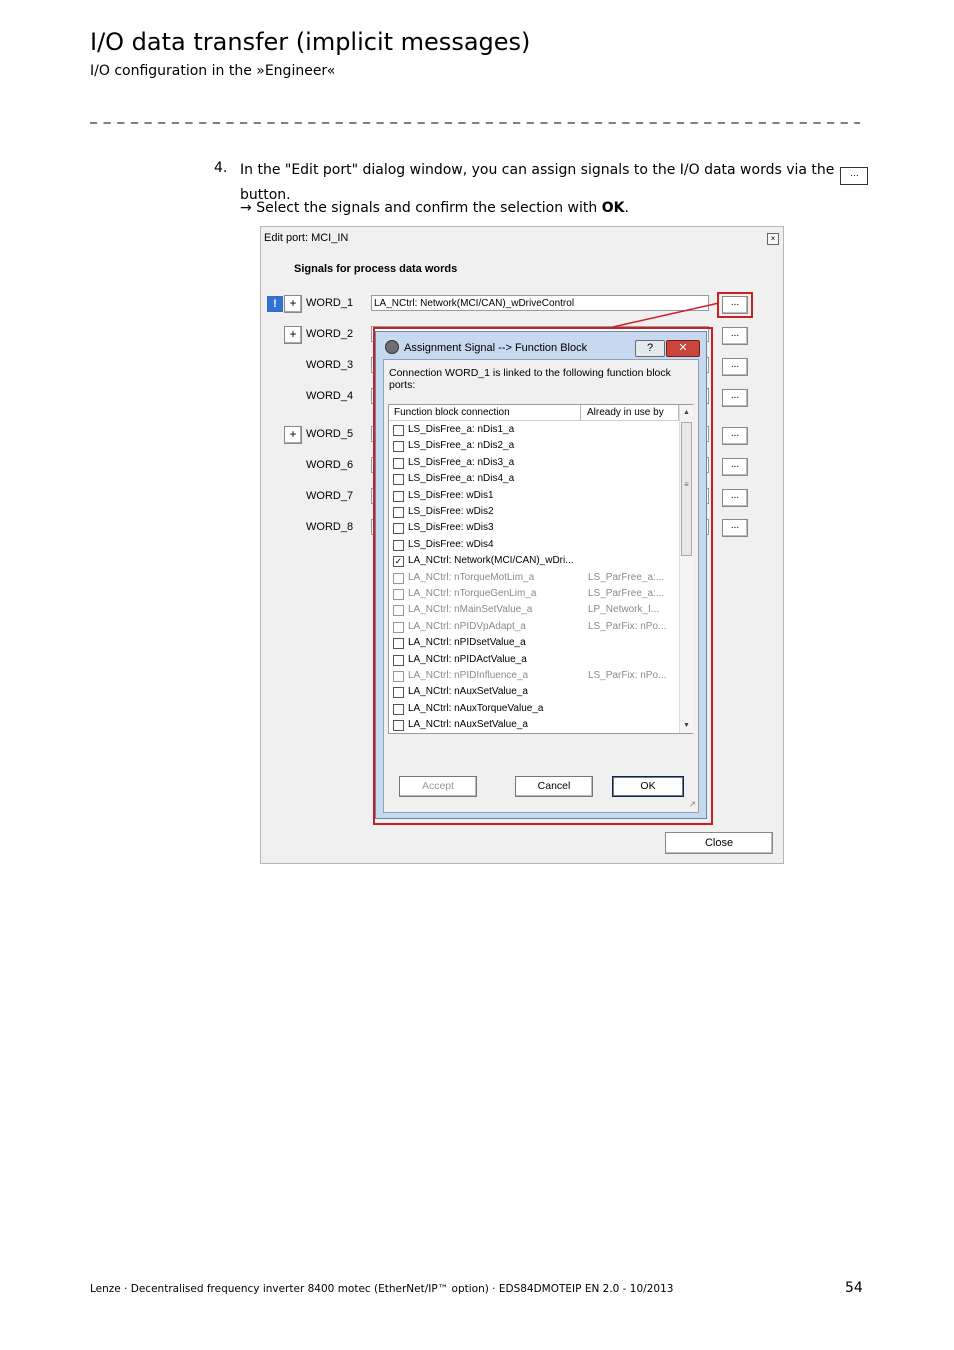 Image resolution: width=954 pixels, height=1350 pixels. I want to click on scroll-thumb: ≡, so click(686, 489).